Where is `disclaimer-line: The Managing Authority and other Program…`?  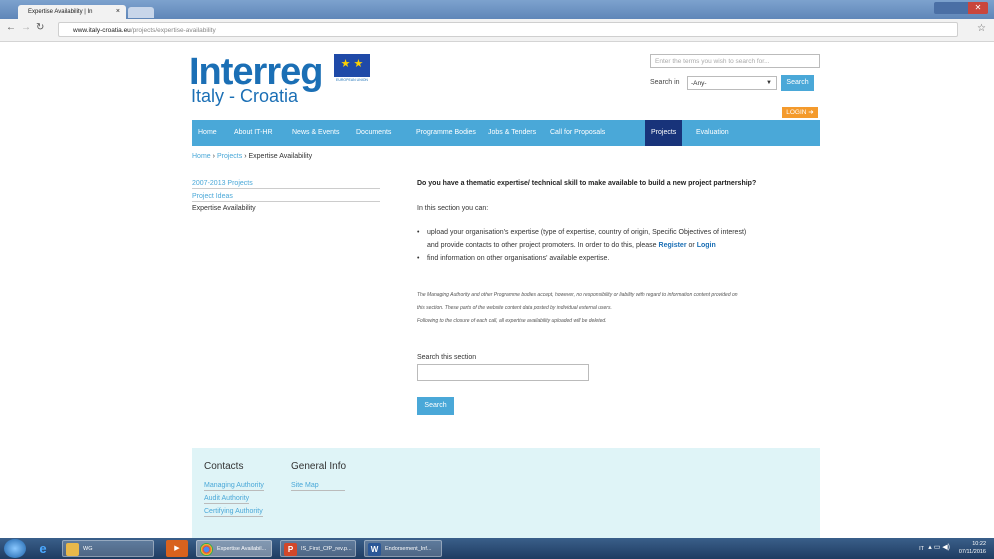
disclaimer-line: The Managing Authority and other Program… is located at coordinates (577, 295).